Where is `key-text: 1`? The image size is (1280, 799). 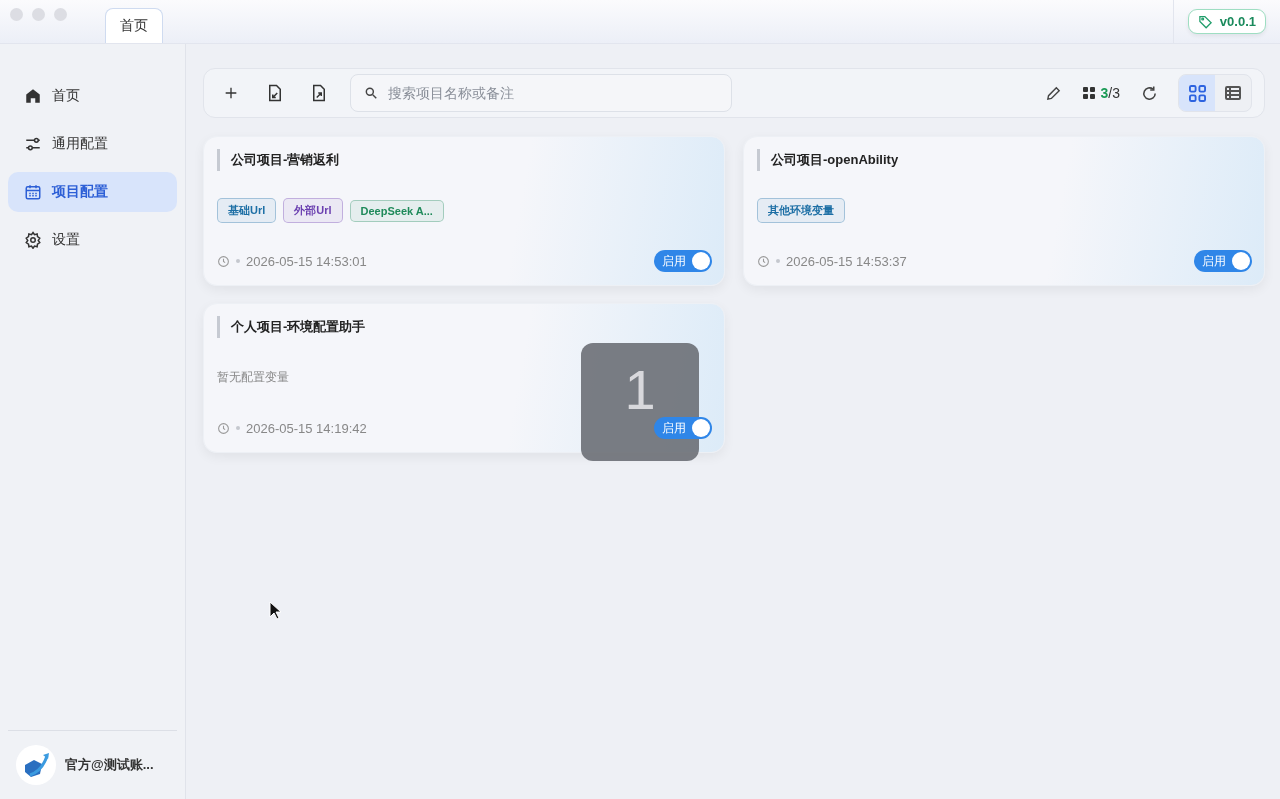 key-text: 1 is located at coordinates (640, 389).